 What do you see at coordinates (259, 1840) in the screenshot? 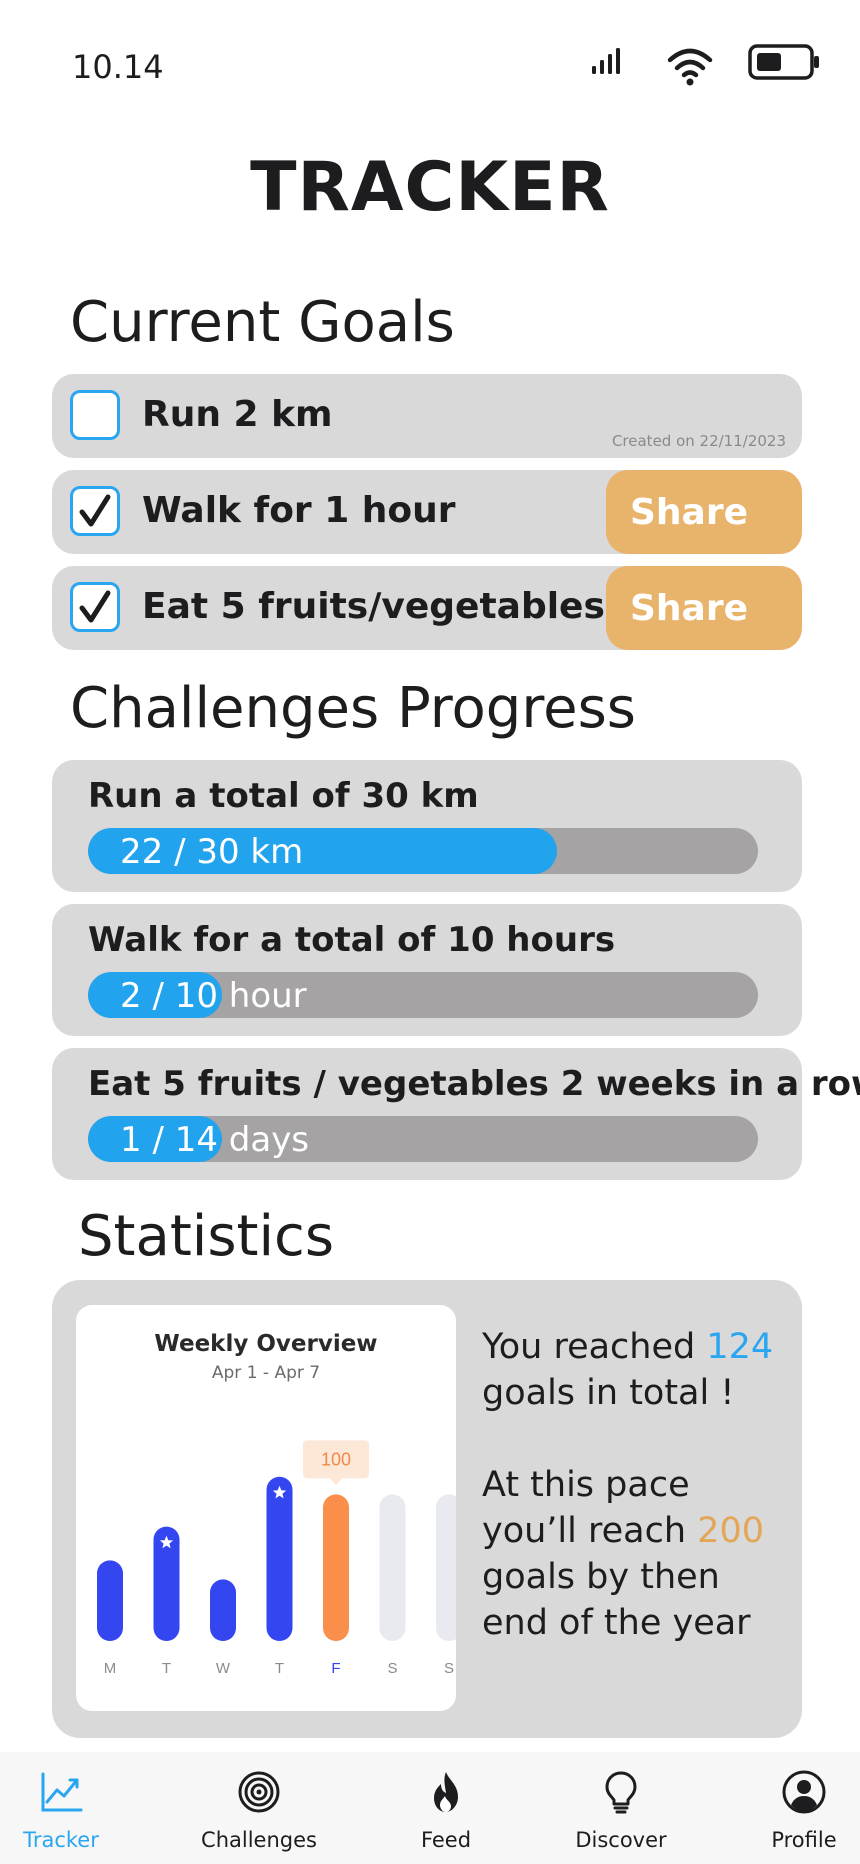
I see `tab-label: Challenges` at bounding box center [259, 1840].